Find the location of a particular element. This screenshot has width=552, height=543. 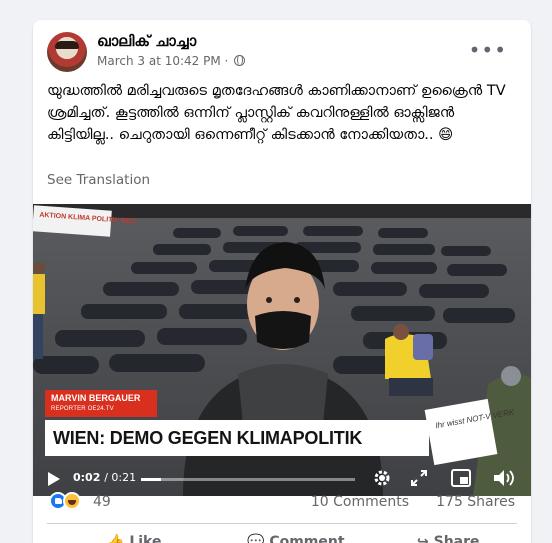

video-duration: 0:21 is located at coordinates (124, 477).